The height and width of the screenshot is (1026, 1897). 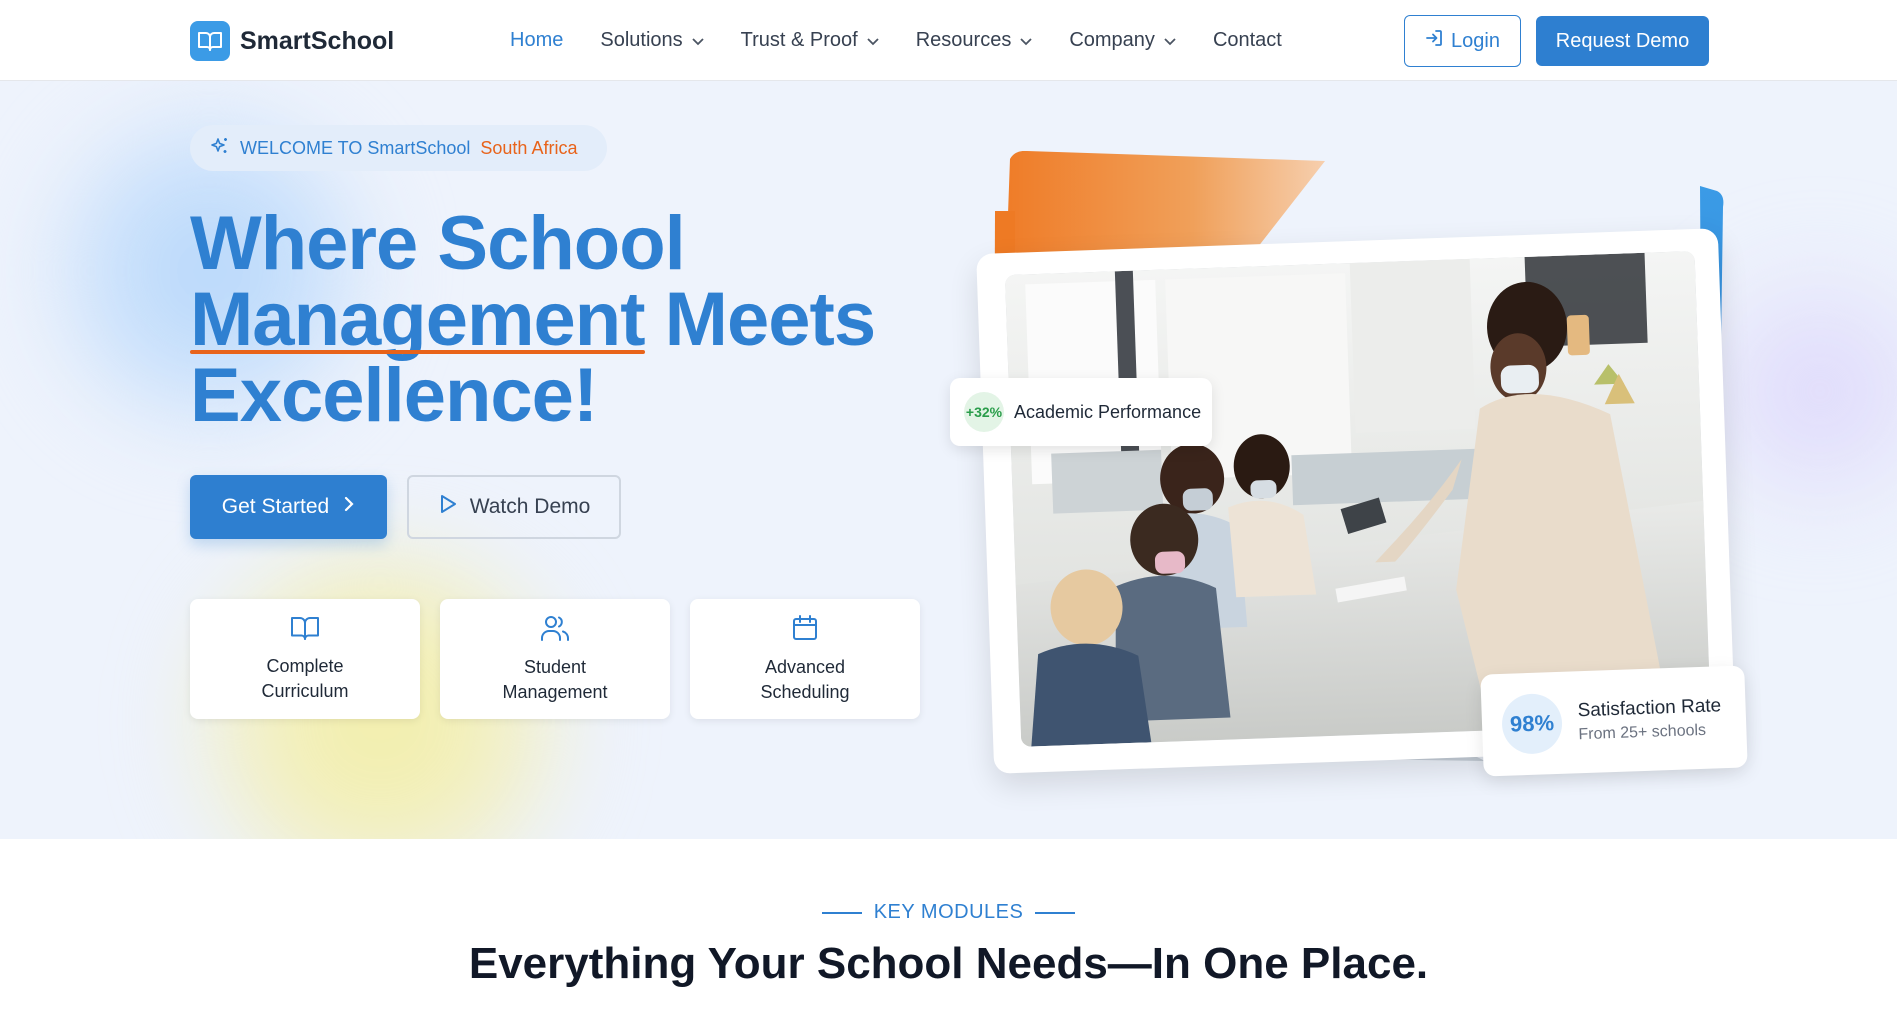 I want to click on get-started-button: Get Started, so click(x=288, y=507).